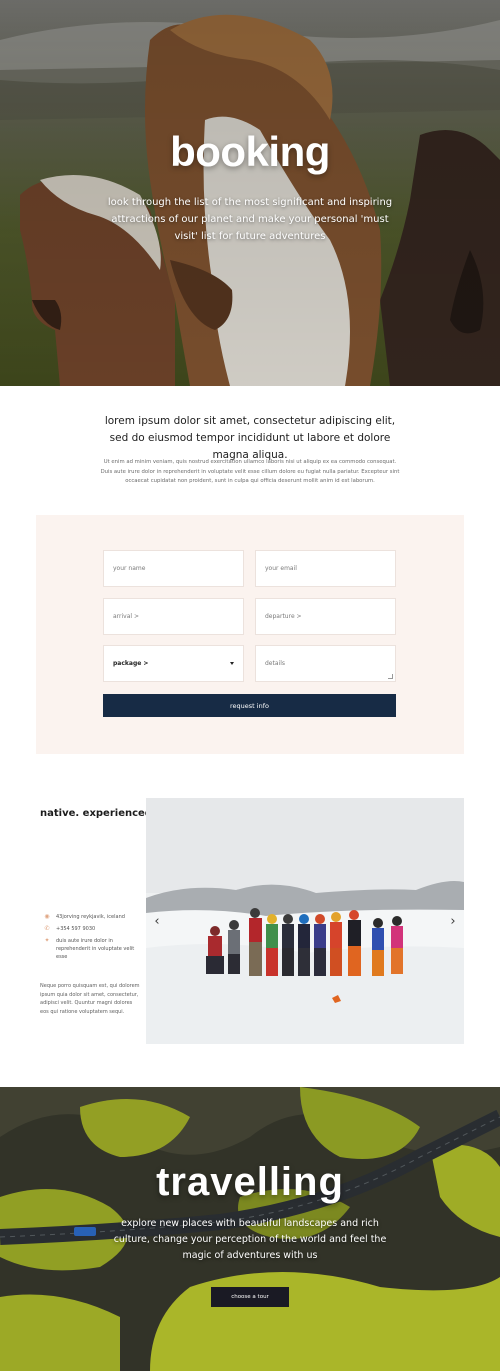  Describe the element at coordinates (250, 1182) in the screenshot. I see `travelling-title: travelling` at that location.